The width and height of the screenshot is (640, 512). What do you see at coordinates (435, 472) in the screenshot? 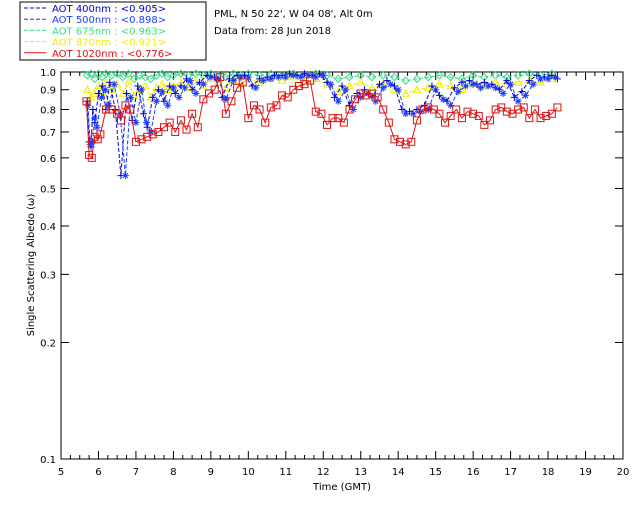
I see `x-tick-label: 15` at bounding box center [435, 472].